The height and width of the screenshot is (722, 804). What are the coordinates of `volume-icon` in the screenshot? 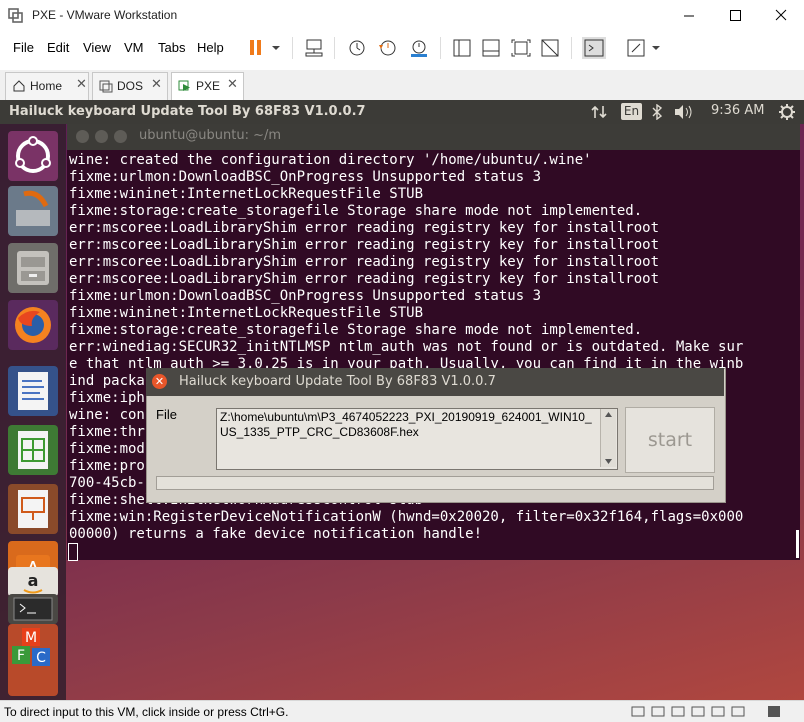 It's located at (684, 112).